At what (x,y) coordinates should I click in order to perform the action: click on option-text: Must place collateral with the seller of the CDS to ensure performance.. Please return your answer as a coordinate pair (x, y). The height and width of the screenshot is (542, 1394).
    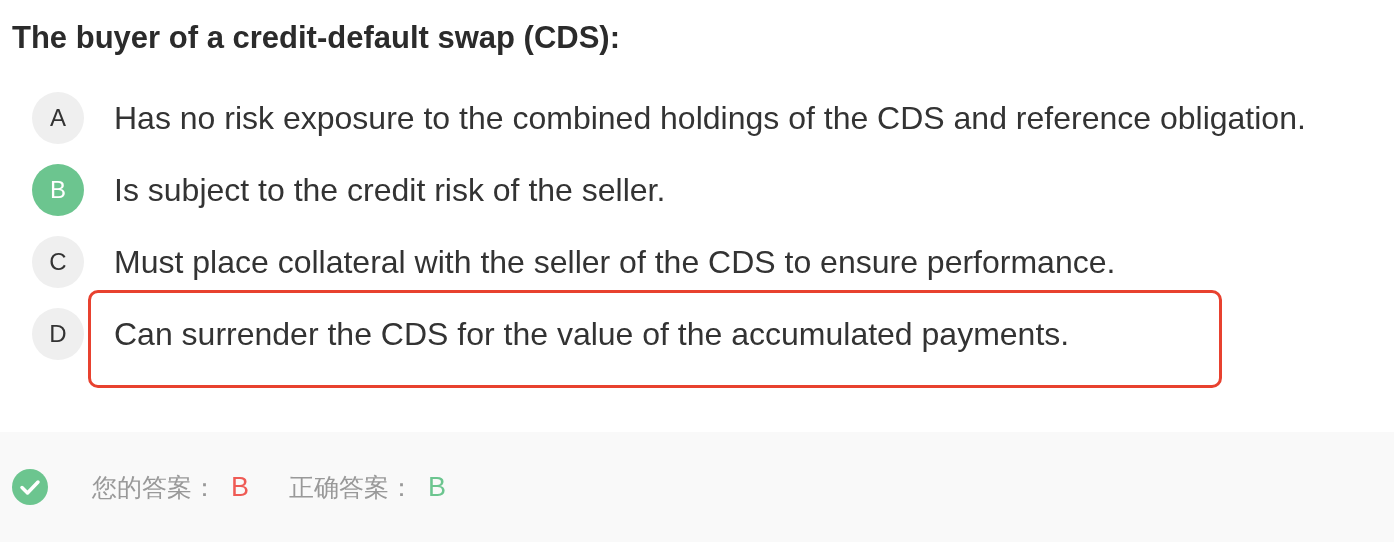
    Looking at the image, I should click on (615, 262).